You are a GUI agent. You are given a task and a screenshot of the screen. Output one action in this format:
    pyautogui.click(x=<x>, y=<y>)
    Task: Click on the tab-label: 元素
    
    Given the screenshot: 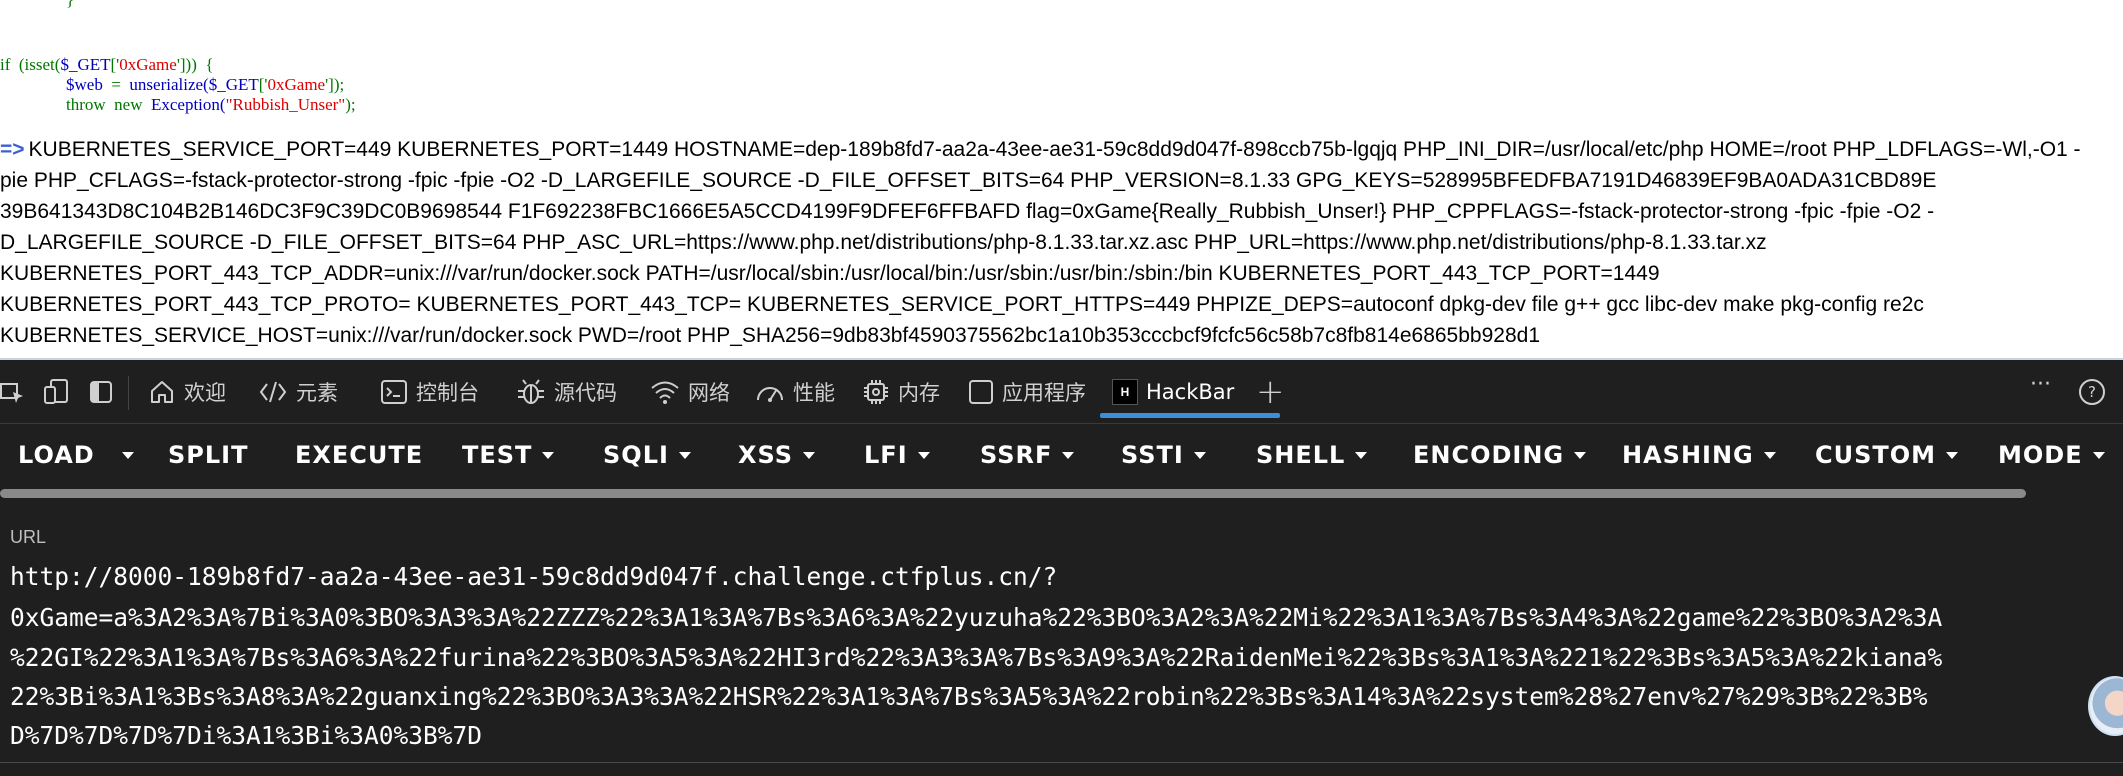 What is the action you would take?
    pyautogui.click(x=317, y=393)
    